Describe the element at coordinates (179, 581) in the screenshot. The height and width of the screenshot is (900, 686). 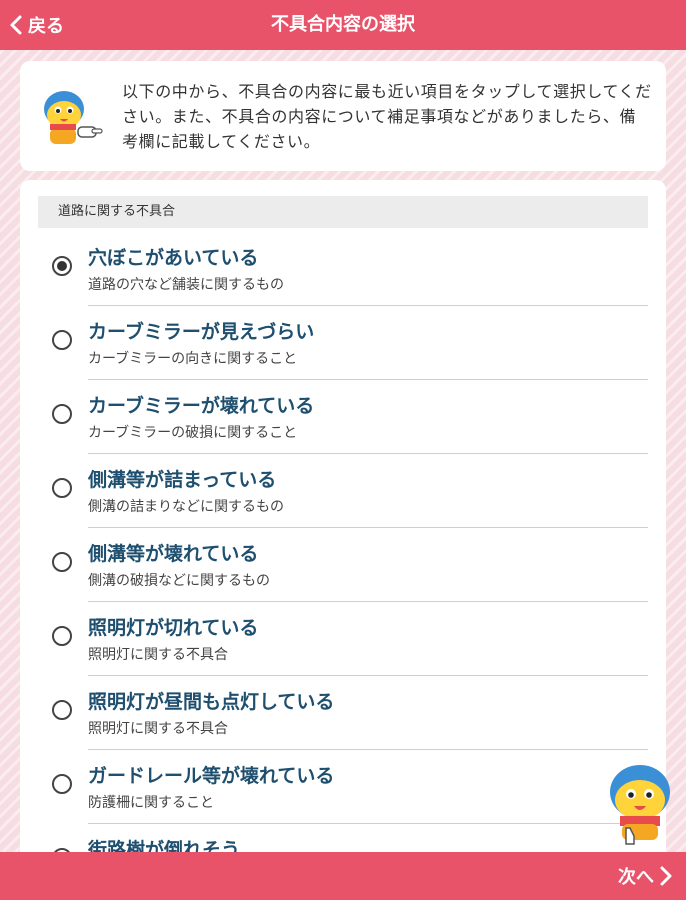
I see `option-subtitle: 側溝の破損などに関するもの` at that location.